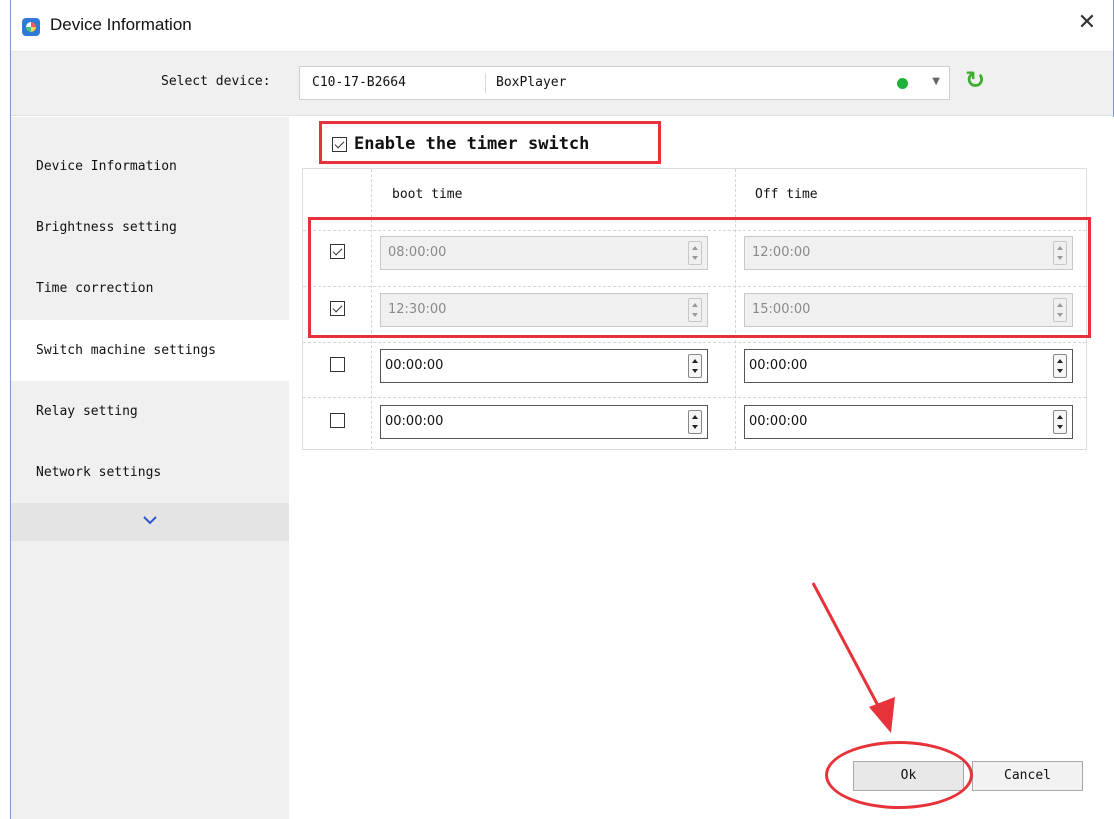  I want to click on online-status-icon, so click(902, 83).